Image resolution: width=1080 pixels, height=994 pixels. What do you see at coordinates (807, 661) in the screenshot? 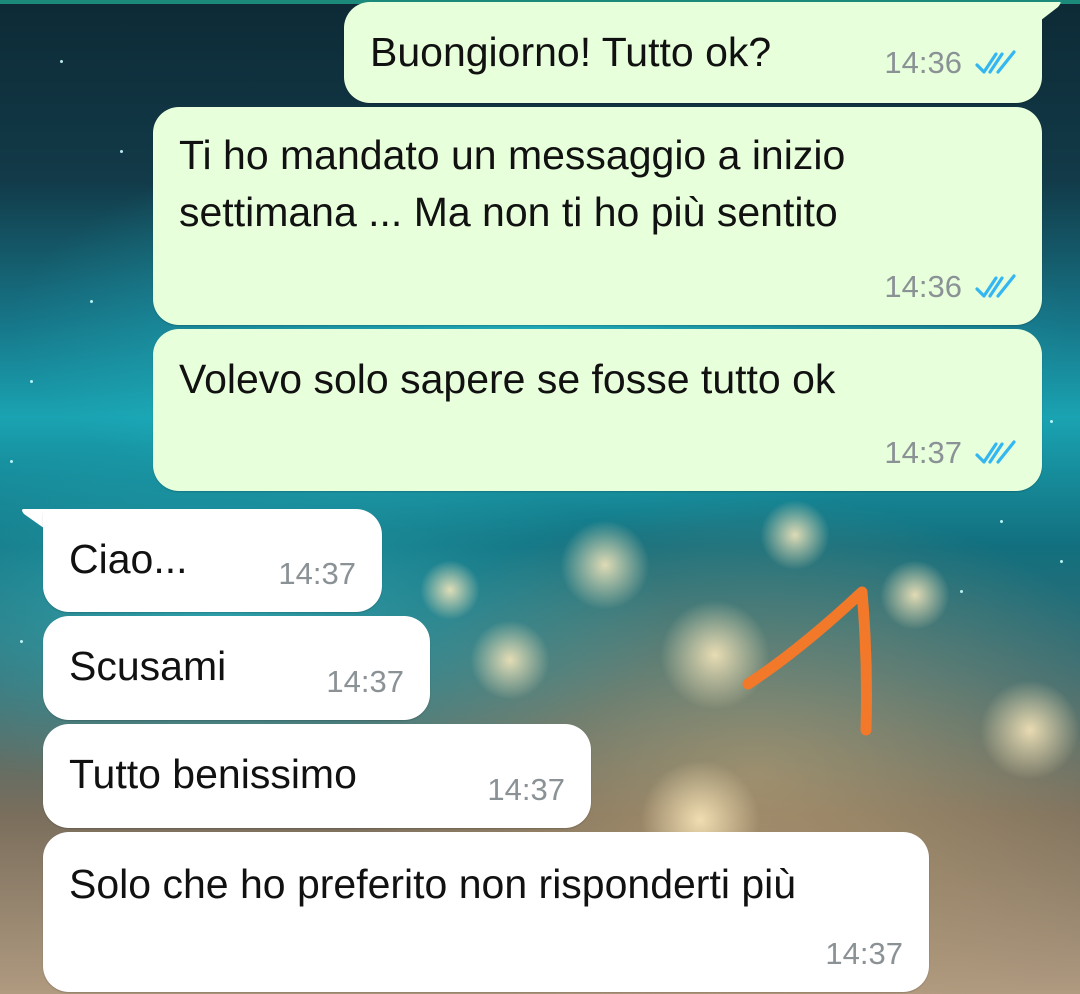
I see `arrow-annotation-icon` at bounding box center [807, 661].